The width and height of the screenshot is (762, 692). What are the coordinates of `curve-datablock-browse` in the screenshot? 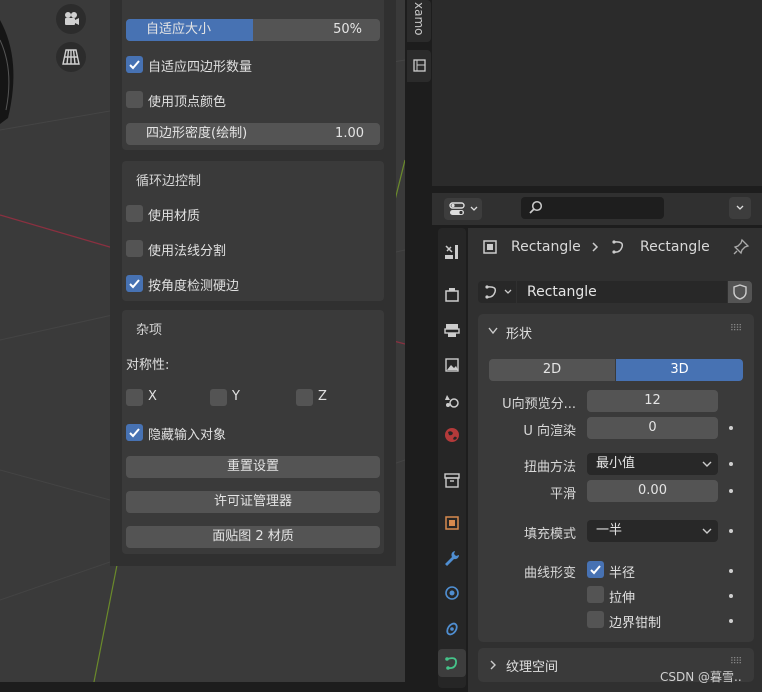 It's located at (497, 292).